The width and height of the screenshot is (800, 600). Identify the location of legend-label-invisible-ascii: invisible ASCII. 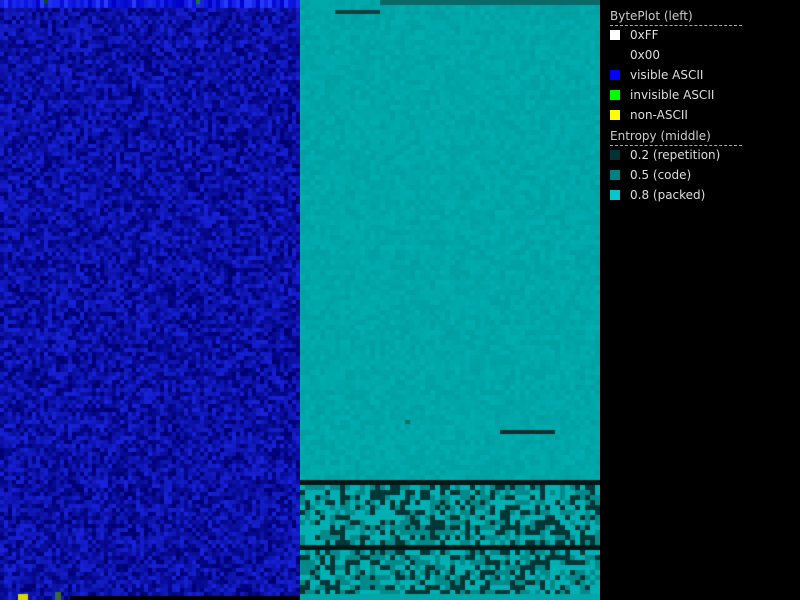
(672, 95).